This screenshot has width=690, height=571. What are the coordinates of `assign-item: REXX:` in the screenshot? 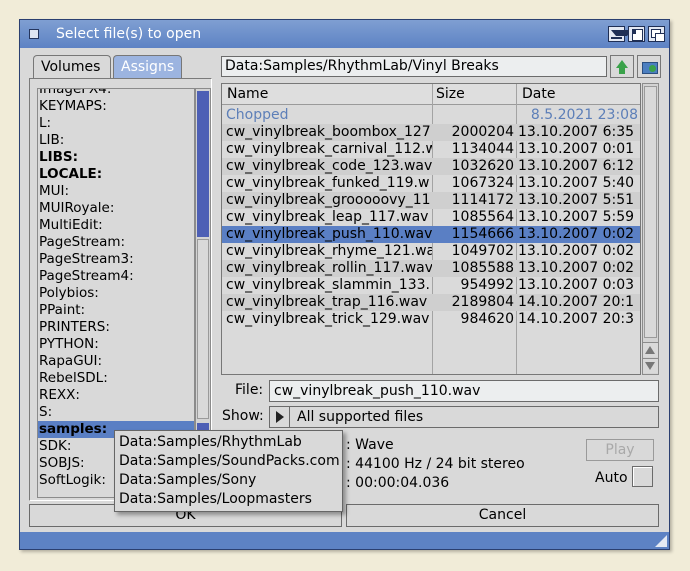 It's located at (116, 395).